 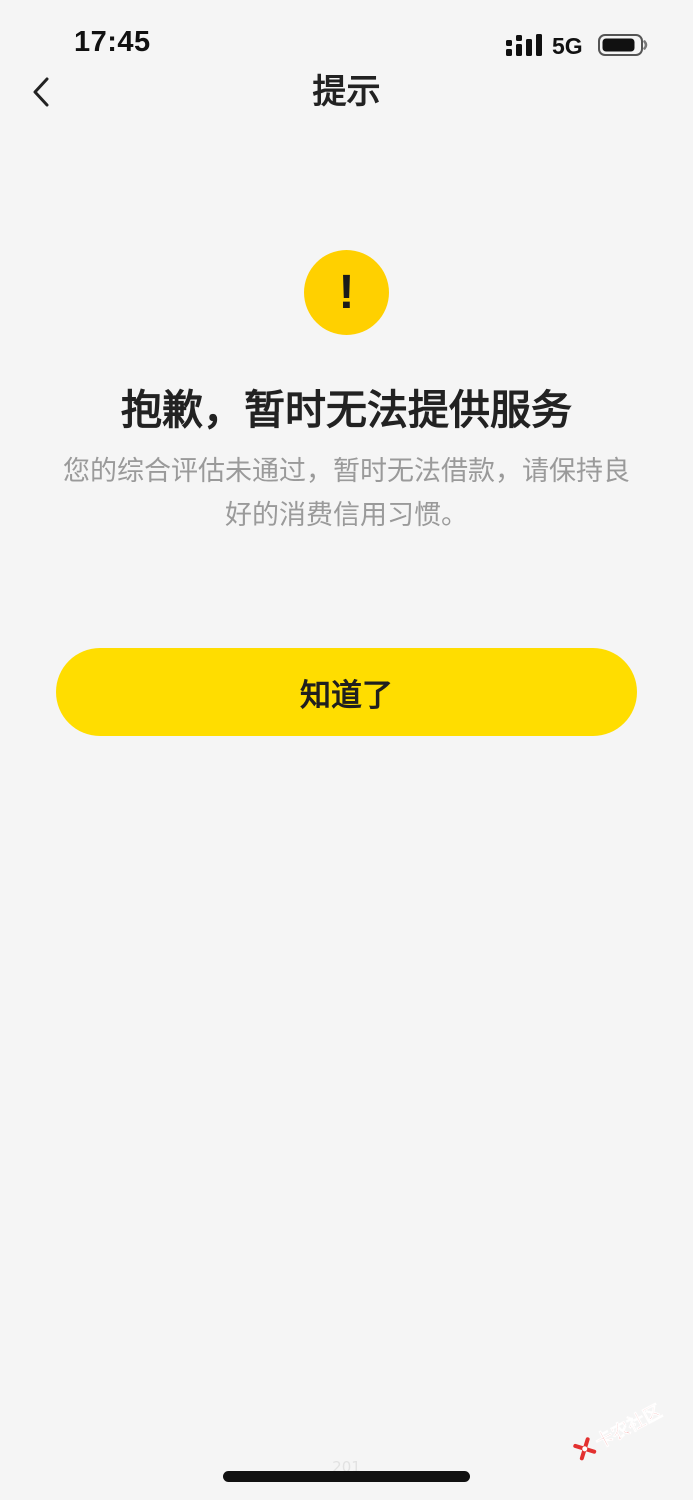 What do you see at coordinates (346, 410) in the screenshot?
I see `result-title: 抱歉，暂时无法提供服务` at bounding box center [346, 410].